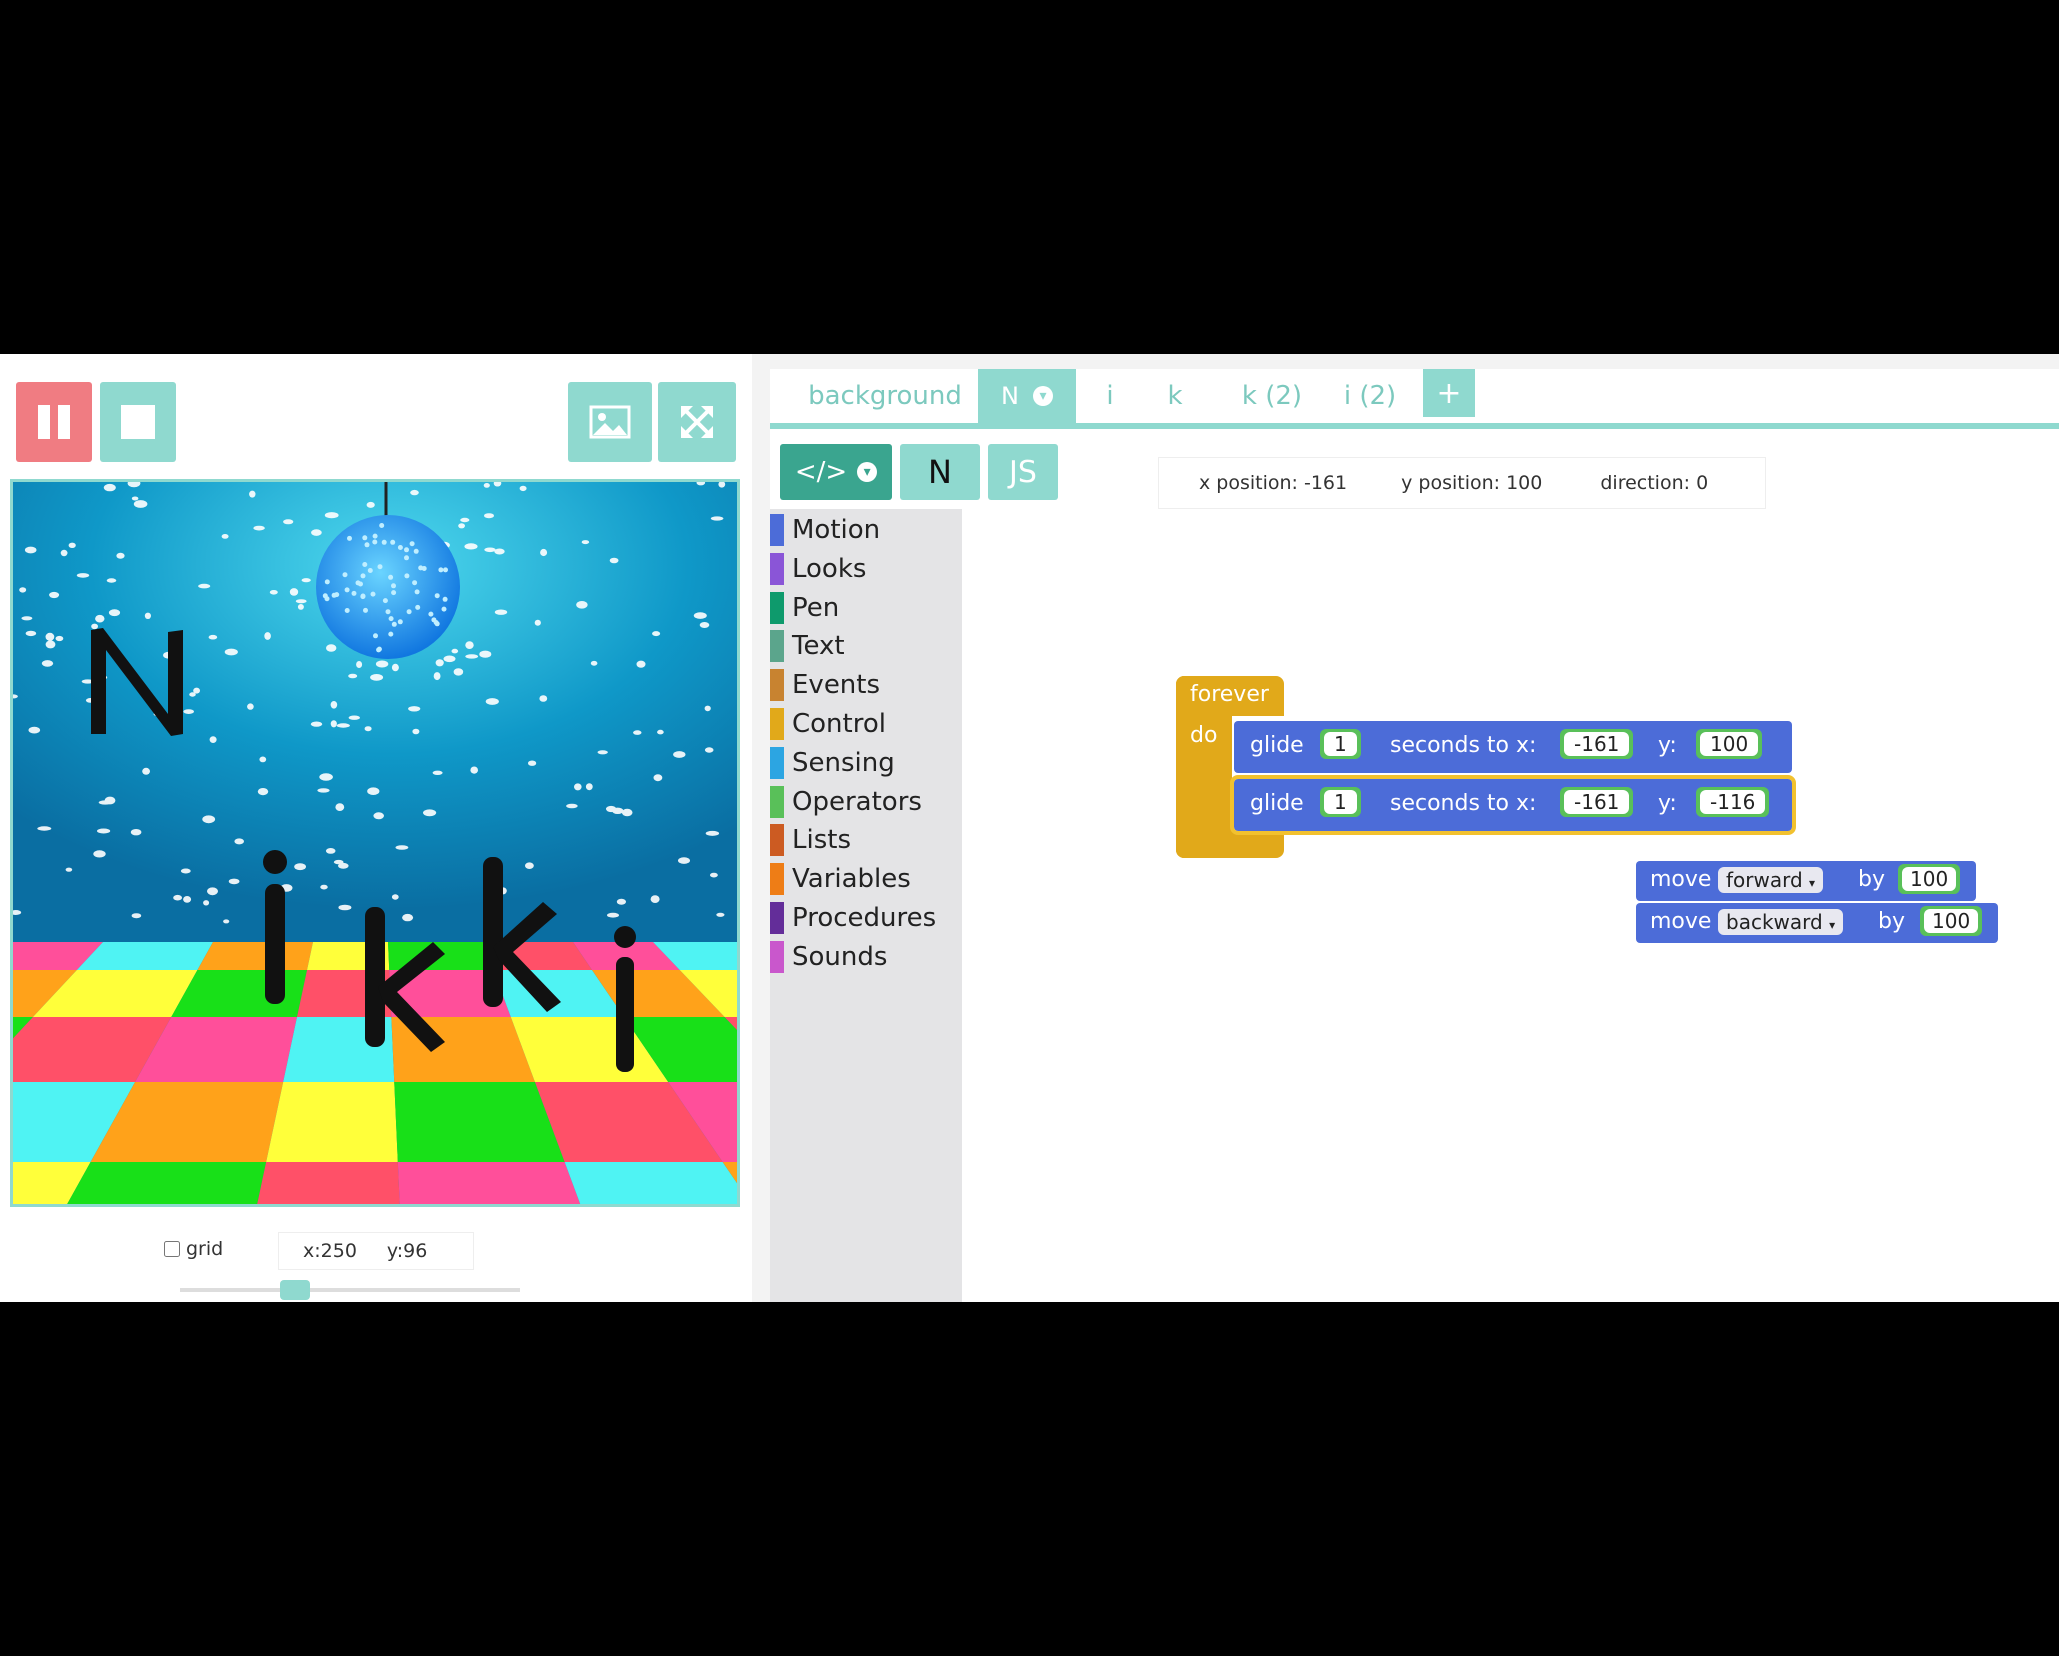 This screenshot has height=1656, width=2059. Describe the element at coordinates (1832, 925) in the screenshot. I see `dropdown-arrow-icon: ▾` at that location.